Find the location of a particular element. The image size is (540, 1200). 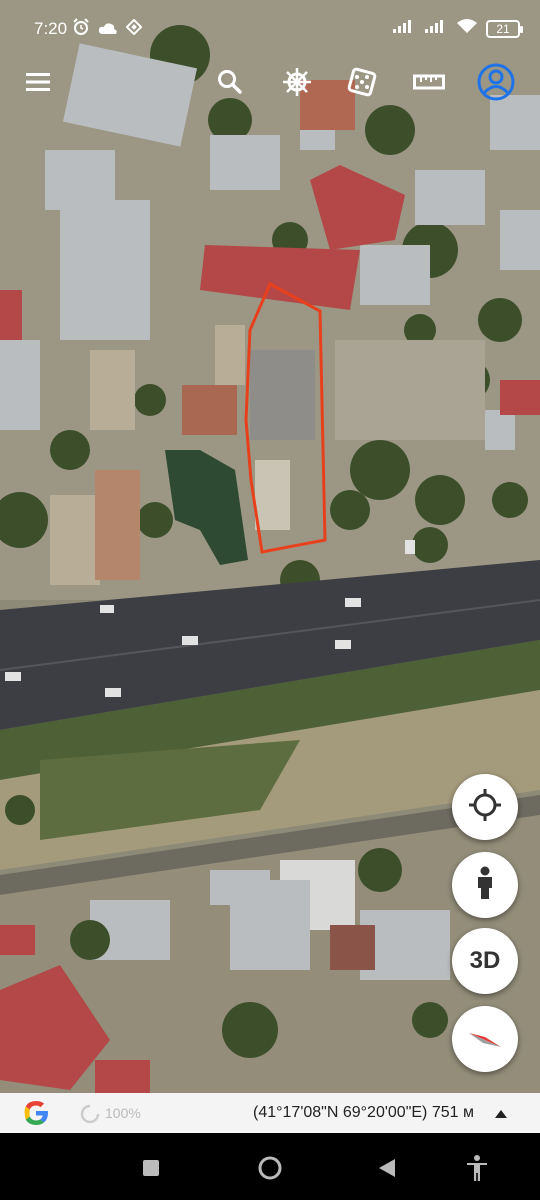

3d-toggle-button: 3D is located at coordinates (485, 961).